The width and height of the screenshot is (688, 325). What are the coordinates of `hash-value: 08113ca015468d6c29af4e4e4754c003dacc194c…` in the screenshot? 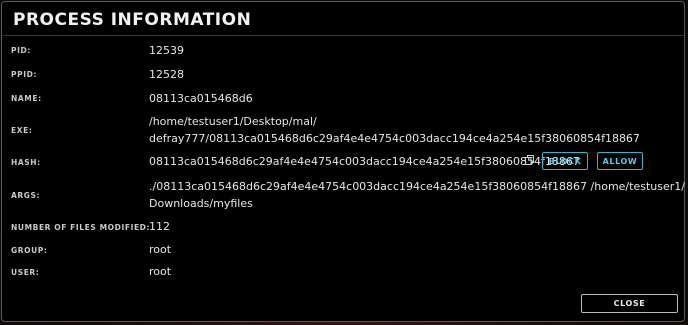 It's located at (364, 161).